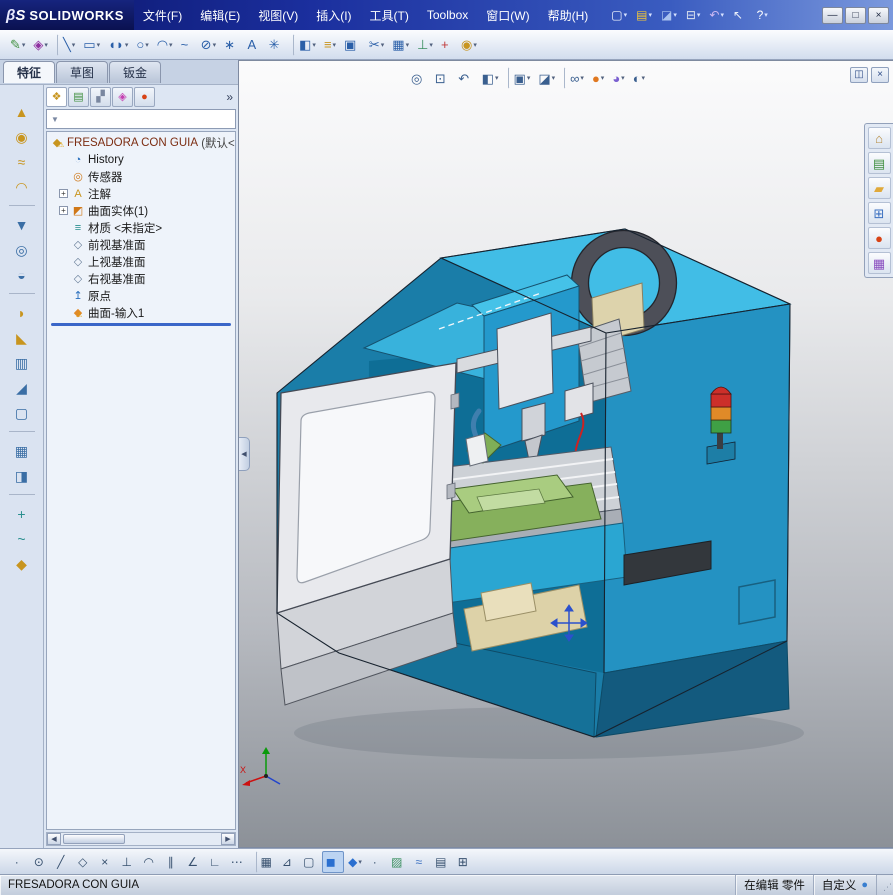 This screenshot has height=895, width=893. I want to click on menu-tools: 工具(T), so click(389, 15).